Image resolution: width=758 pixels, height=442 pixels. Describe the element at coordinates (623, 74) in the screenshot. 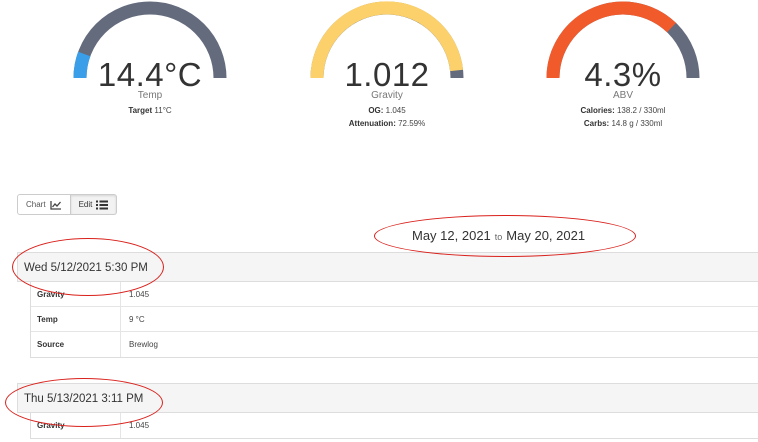

I see `abv-value: 4.3%` at that location.